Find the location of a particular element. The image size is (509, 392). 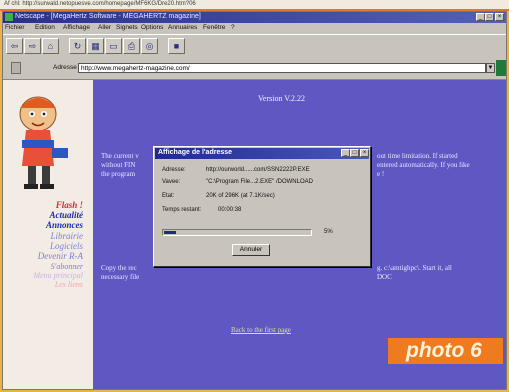

chevron-down-icon: ▼ is located at coordinates (490, 68).